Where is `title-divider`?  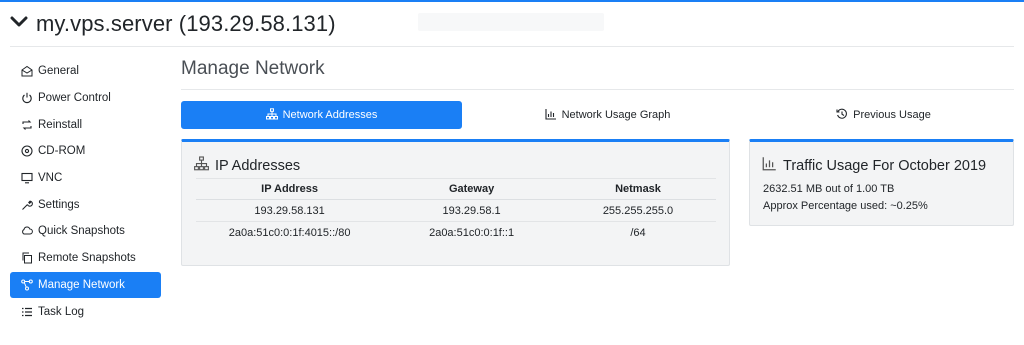 title-divider is located at coordinates (597, 89).